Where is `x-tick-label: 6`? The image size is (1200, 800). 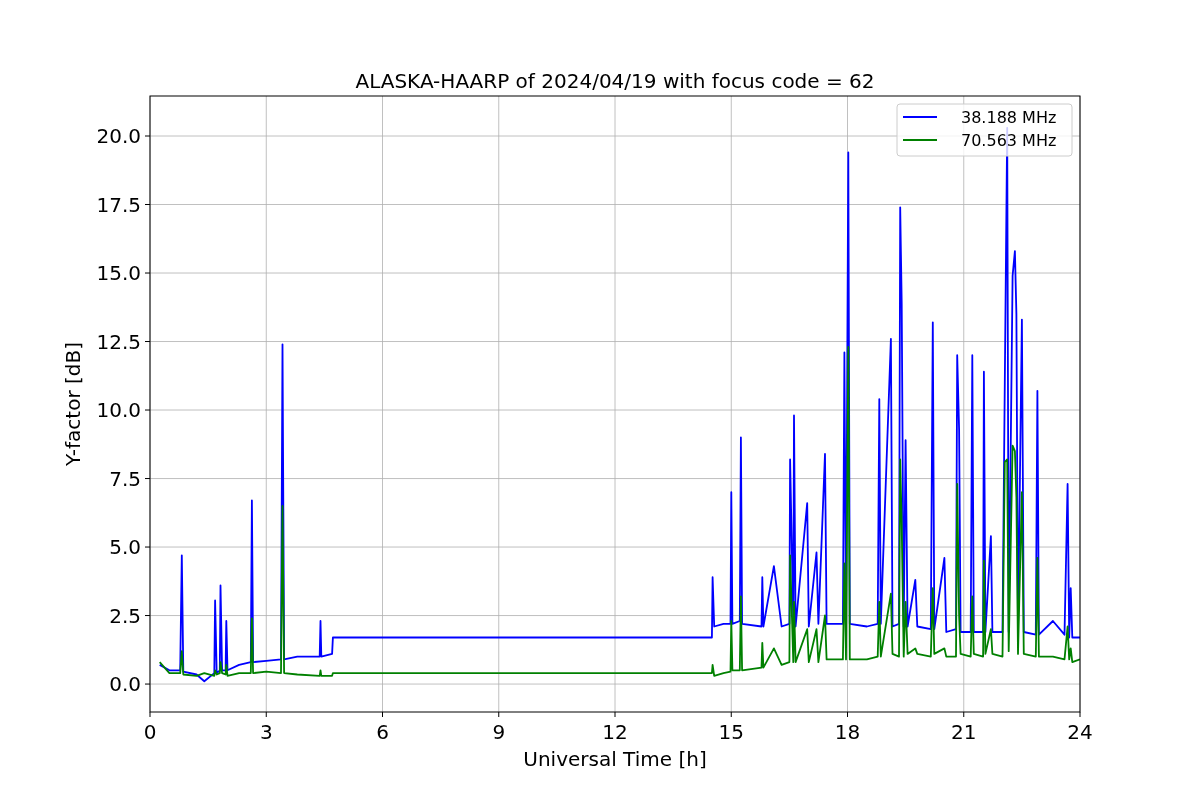
x-tick-label: 6 is located at coordinates (382, 732).